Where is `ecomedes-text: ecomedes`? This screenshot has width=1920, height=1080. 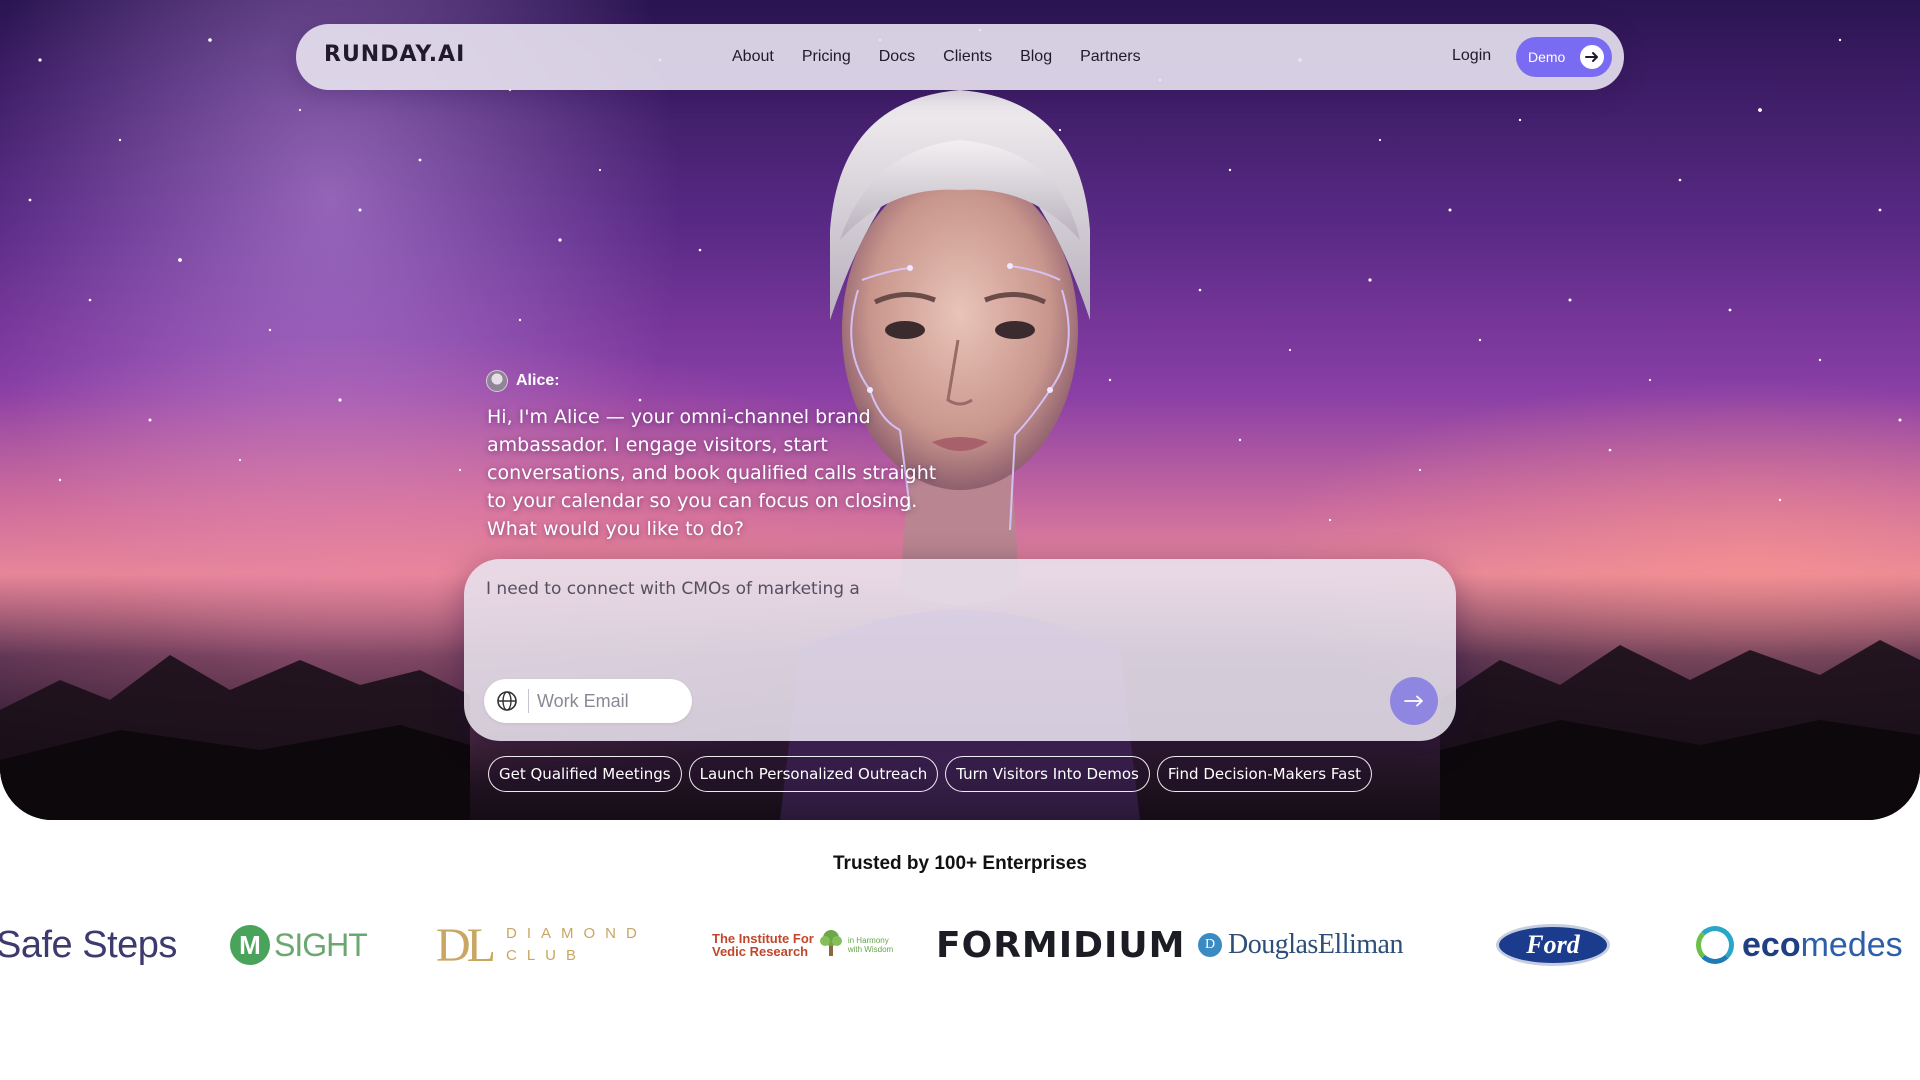 ecomedes-text: ecomedes is located at coordinates (1822, 945).